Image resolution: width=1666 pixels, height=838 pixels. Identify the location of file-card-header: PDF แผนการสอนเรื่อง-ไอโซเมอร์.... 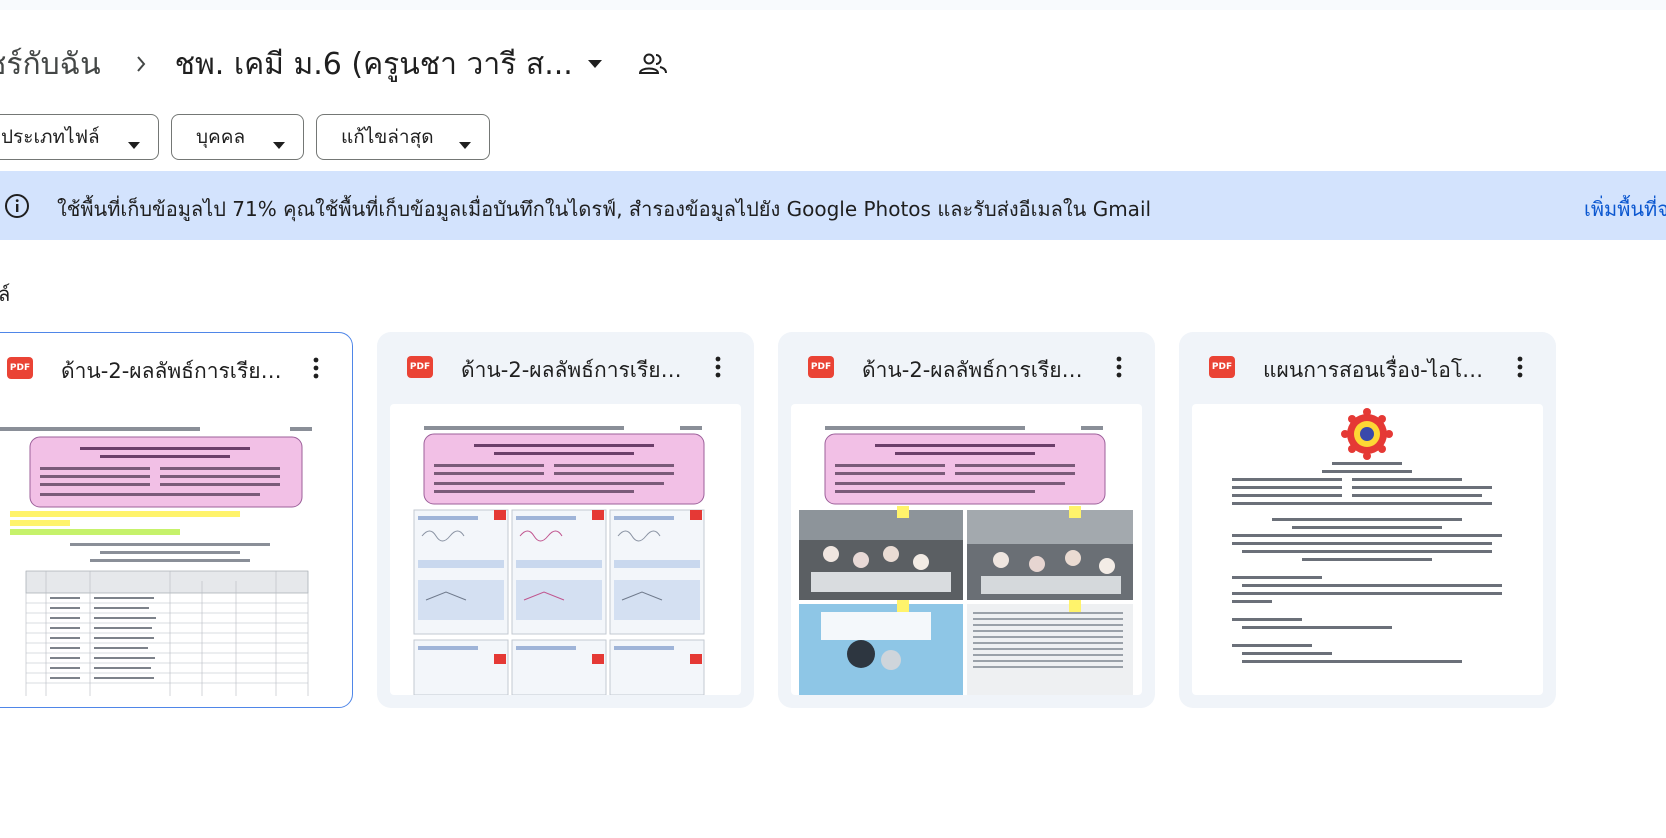
(1367, 366).